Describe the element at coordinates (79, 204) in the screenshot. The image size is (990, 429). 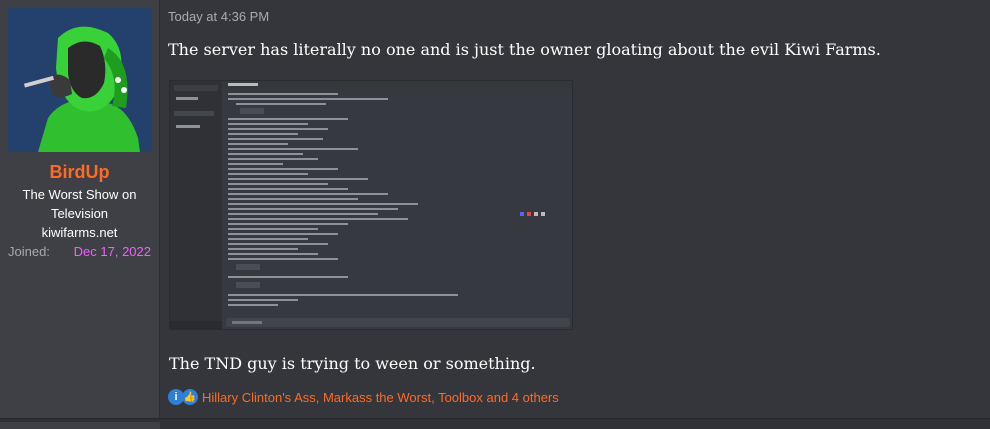
I see `user-title: The Worst Show on Television` at that location.